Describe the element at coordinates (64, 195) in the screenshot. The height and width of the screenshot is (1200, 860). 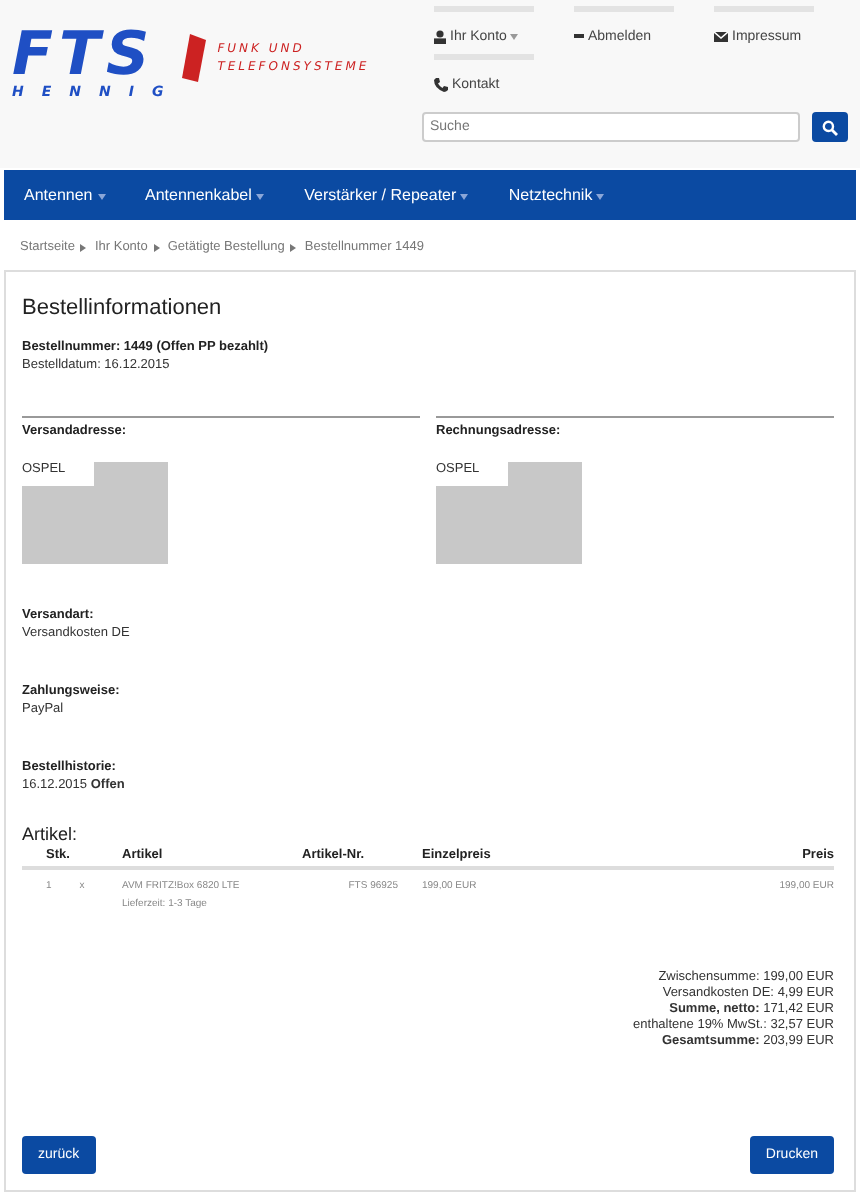
I see `nav-item: Antennen` at that location.